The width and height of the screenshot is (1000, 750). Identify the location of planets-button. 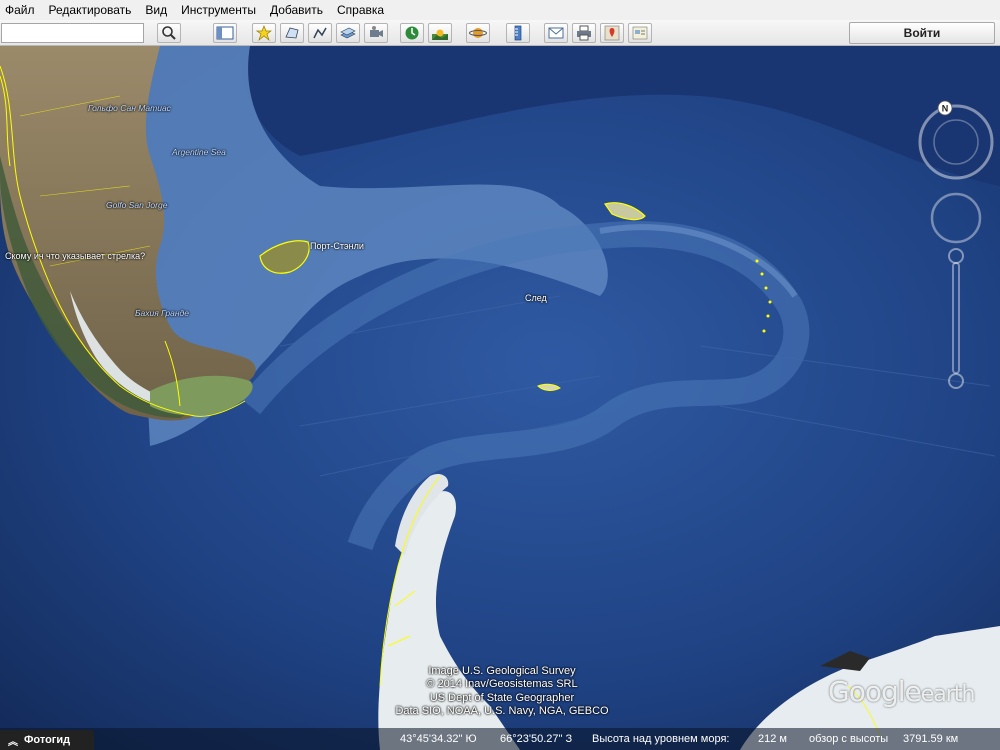
(478, 33).